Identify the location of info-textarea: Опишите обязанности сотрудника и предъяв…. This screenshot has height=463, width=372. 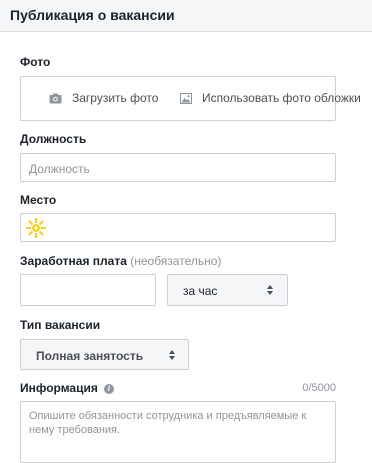
(178, 432).